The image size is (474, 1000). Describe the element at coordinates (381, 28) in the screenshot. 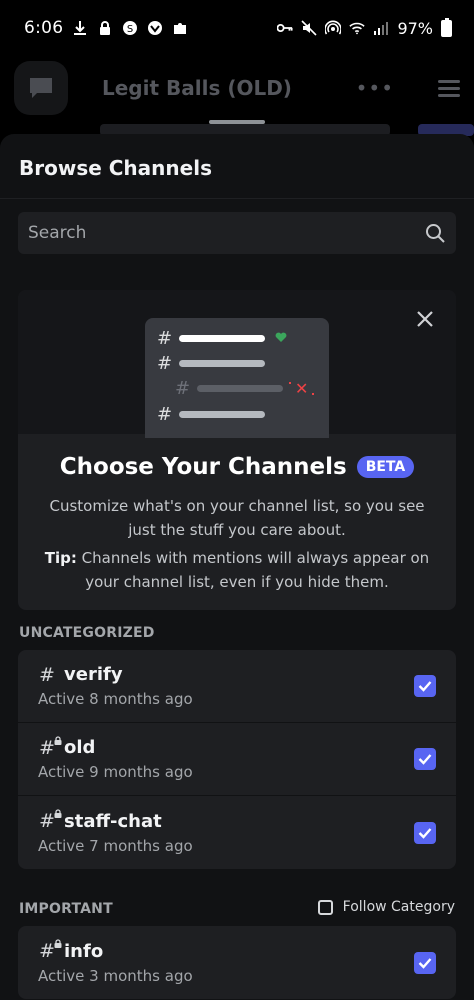

I see `signal-icon` at that location.